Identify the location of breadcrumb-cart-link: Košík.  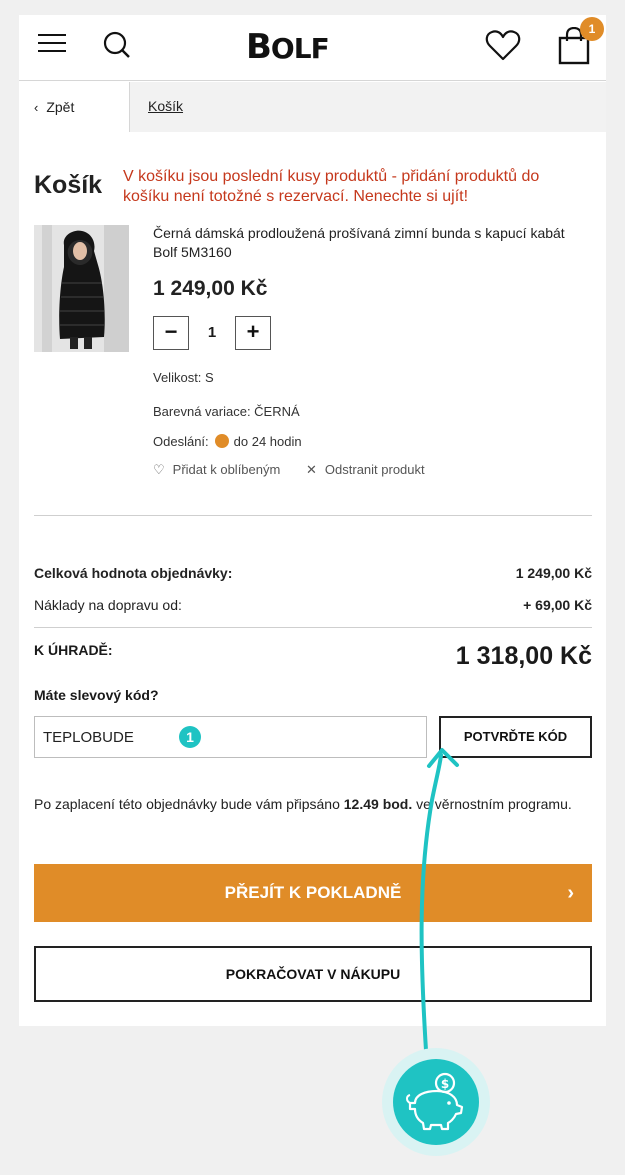
(165, 106).